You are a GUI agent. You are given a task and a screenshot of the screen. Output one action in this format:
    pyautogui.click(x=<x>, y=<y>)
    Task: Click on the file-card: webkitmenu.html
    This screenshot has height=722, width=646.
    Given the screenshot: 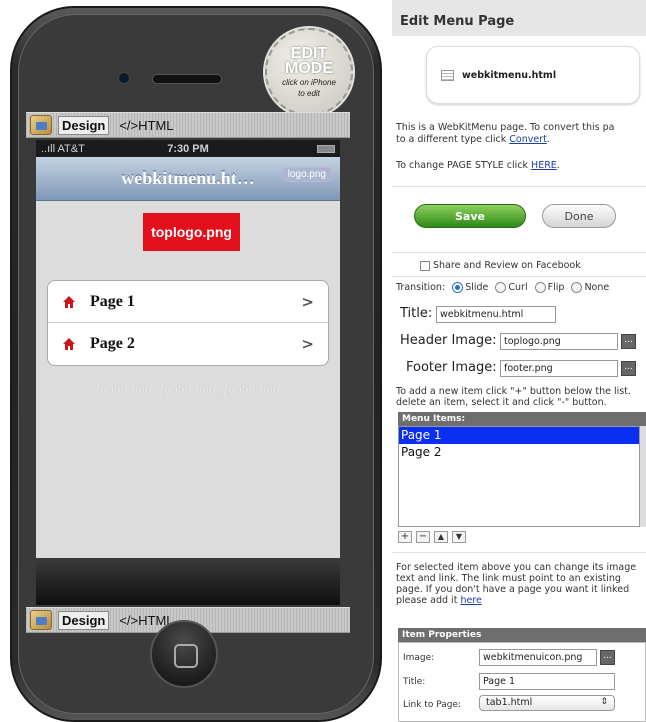 What is the action you would take?
    pyautogui.click(x=533, y=75)
    